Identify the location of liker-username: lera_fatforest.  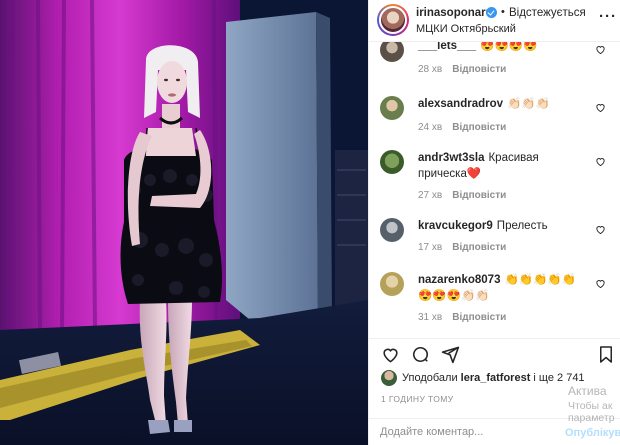
(496, 378).